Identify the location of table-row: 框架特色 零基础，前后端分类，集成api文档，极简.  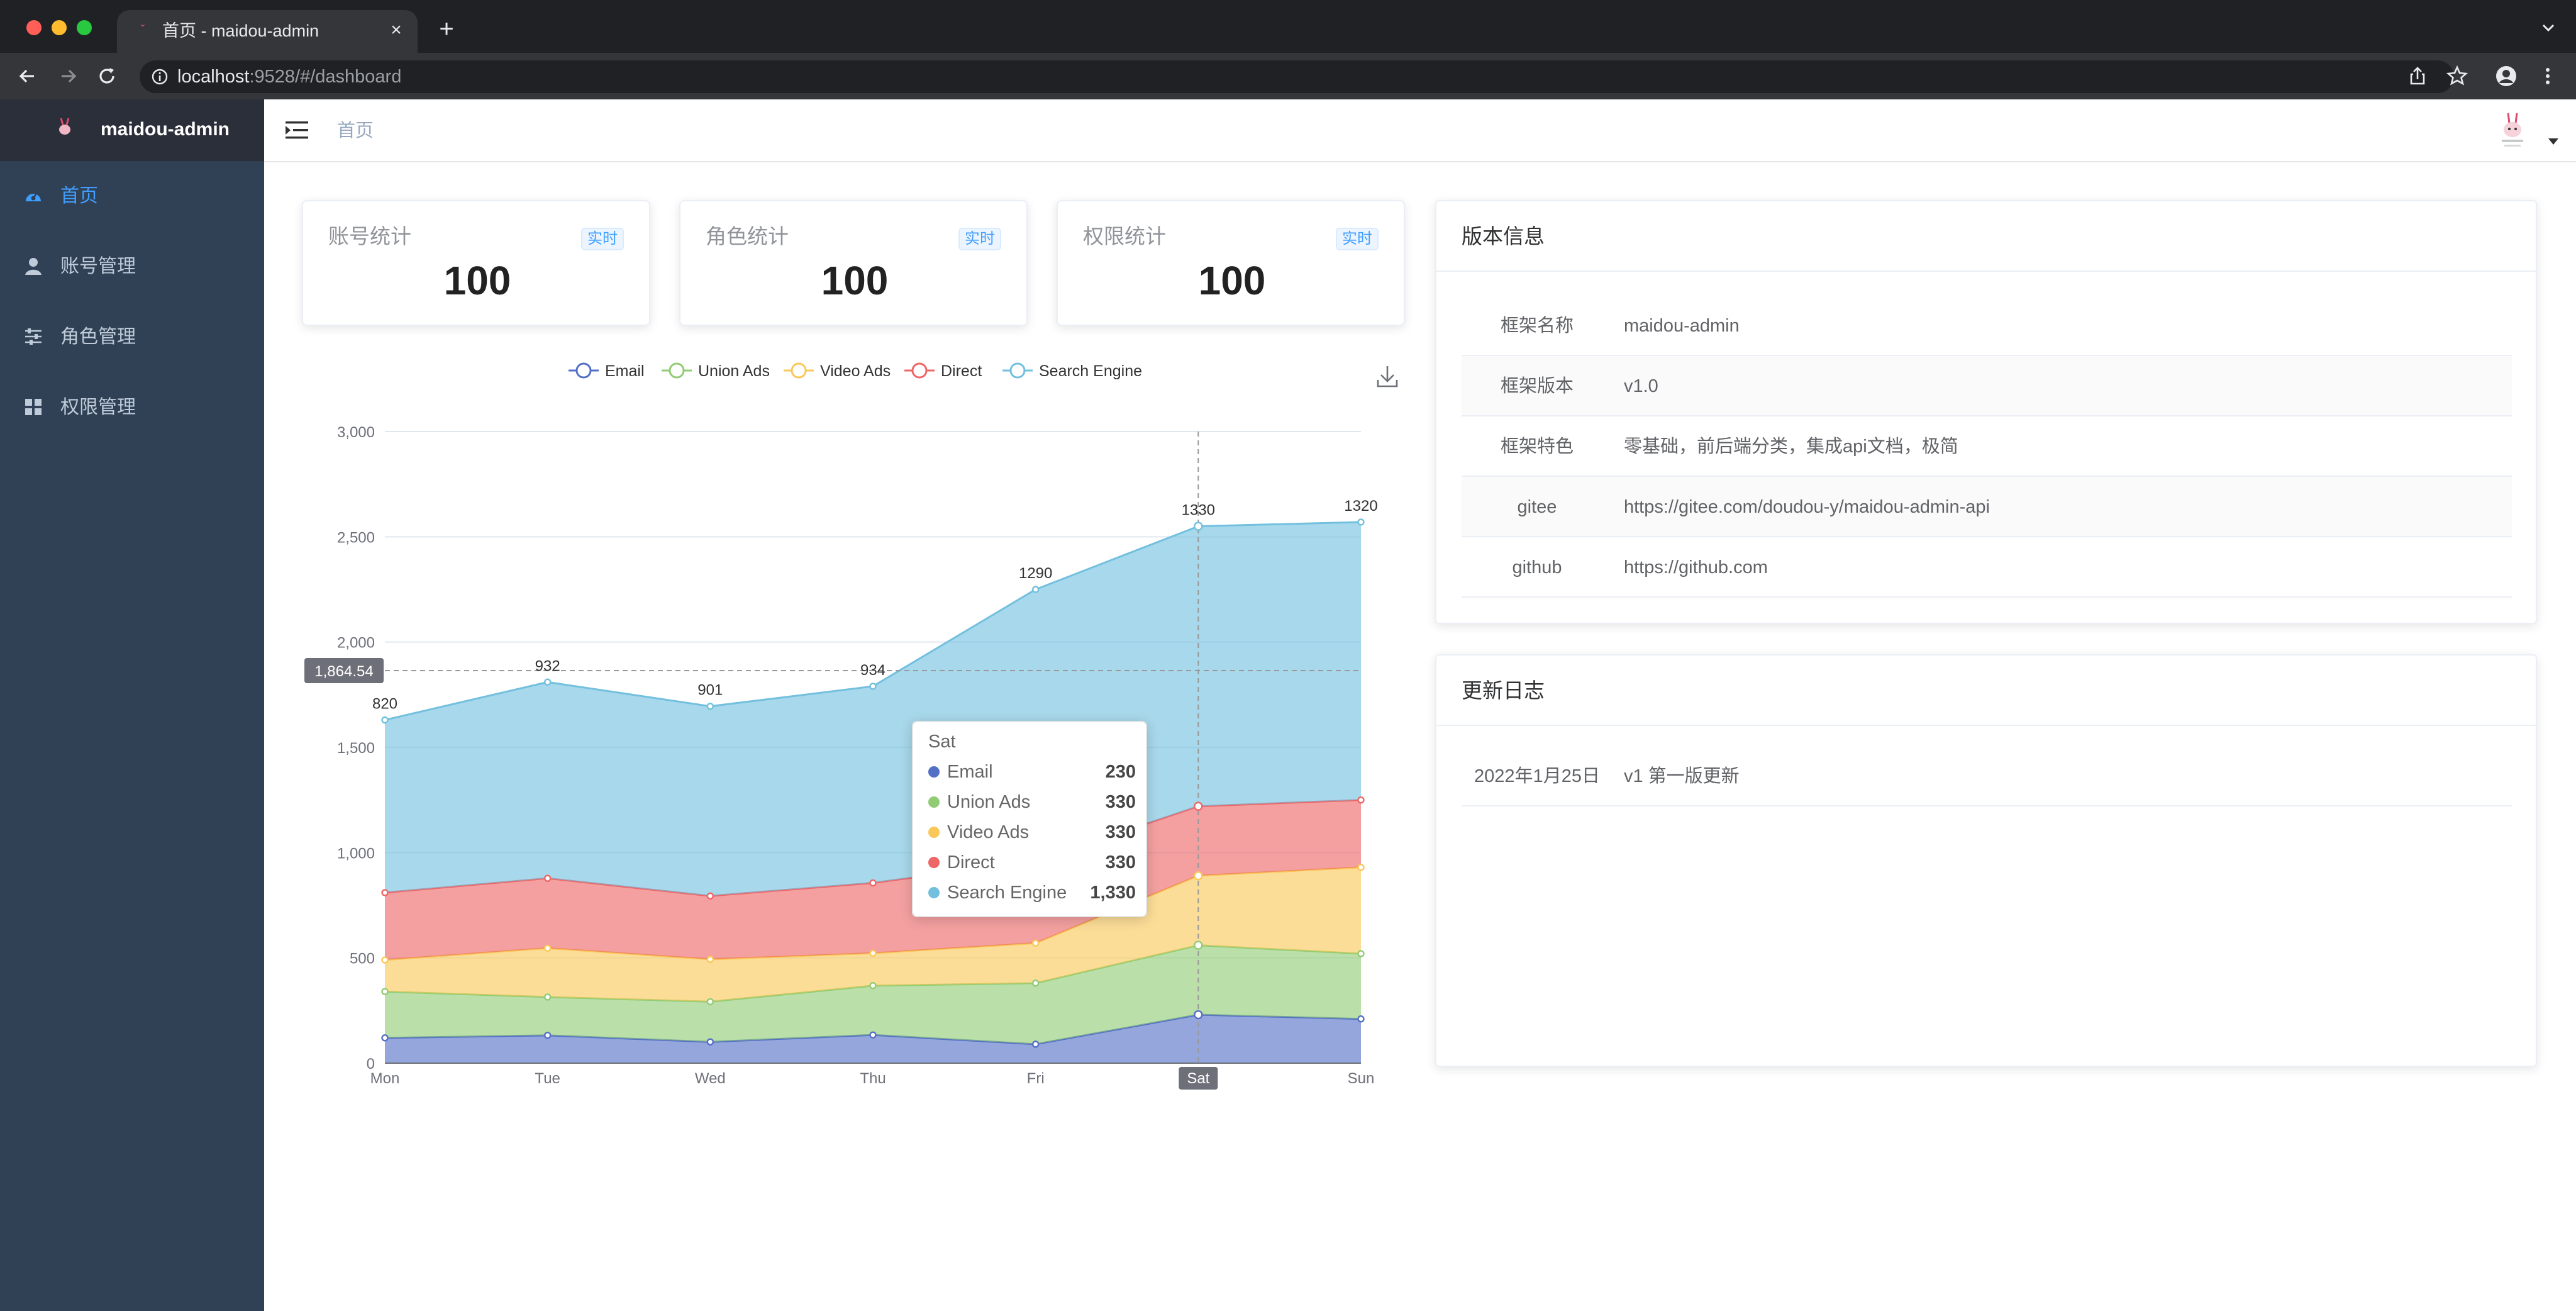
(1987, 446).